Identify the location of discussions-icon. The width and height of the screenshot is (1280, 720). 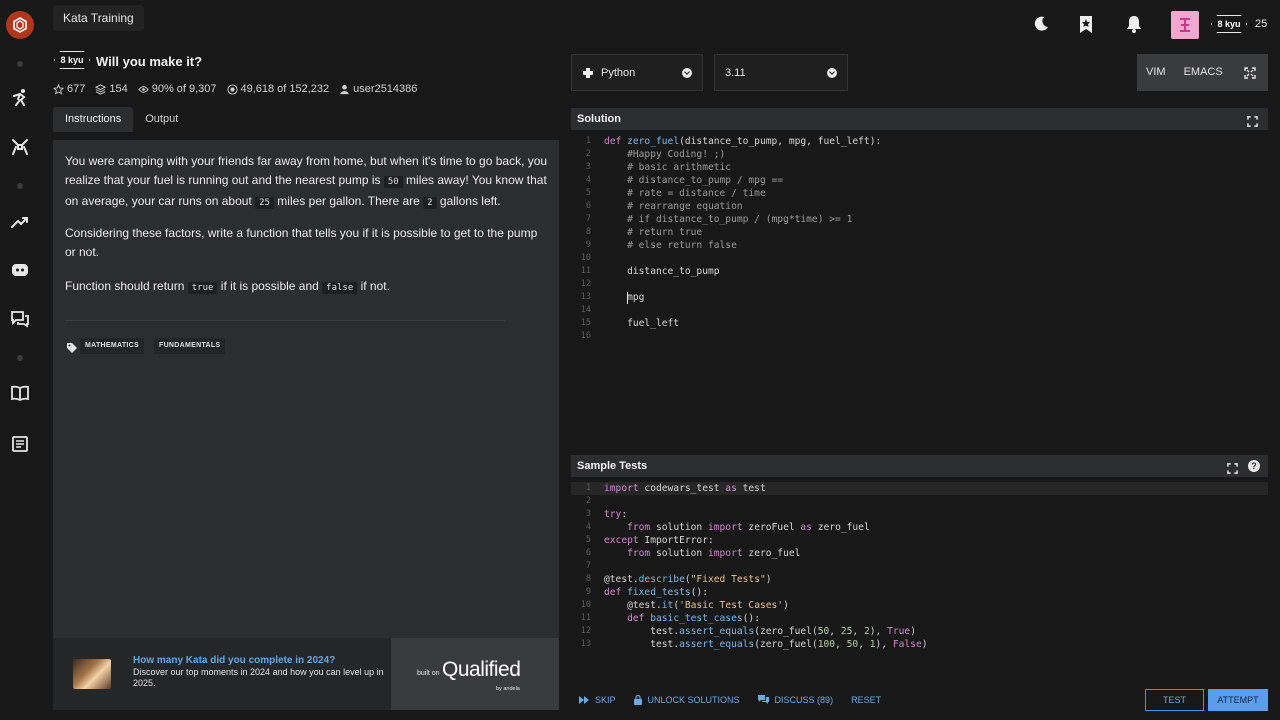
(20, 319).